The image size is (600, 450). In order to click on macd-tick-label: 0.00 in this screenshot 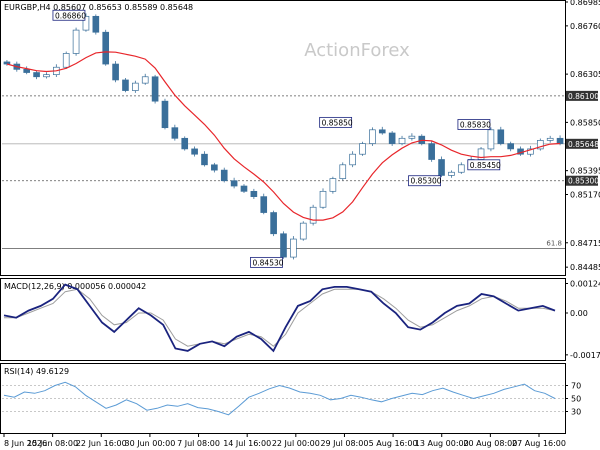, I will do `click(579, 313)`.